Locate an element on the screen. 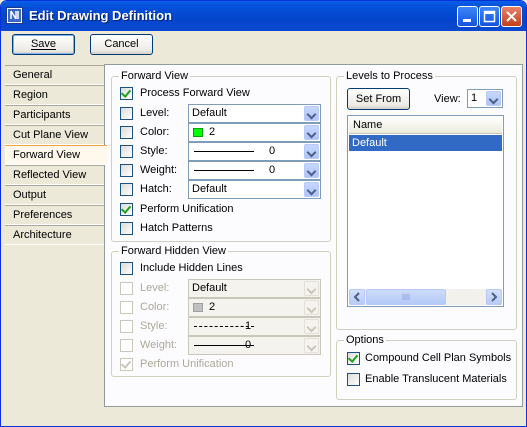 The width and height of the screenshot is (527, 427). column-header: Name is located at coordinates (425, 125).